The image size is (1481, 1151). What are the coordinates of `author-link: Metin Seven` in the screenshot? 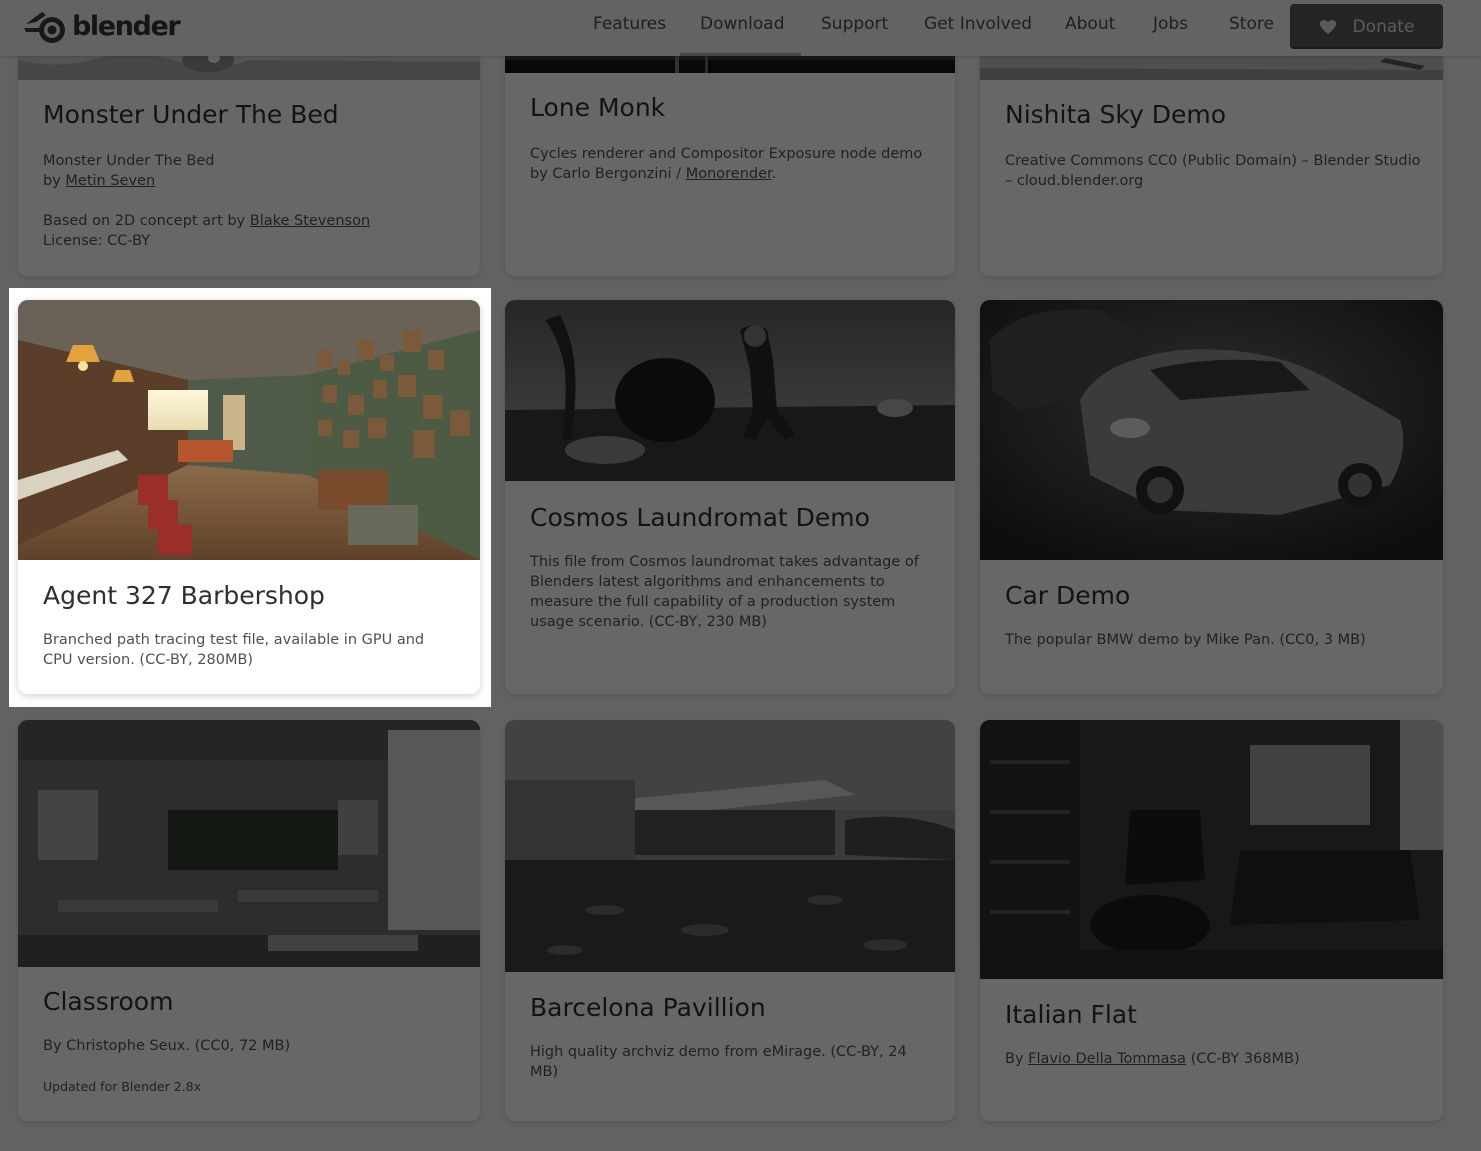 It's located at (110, 181).